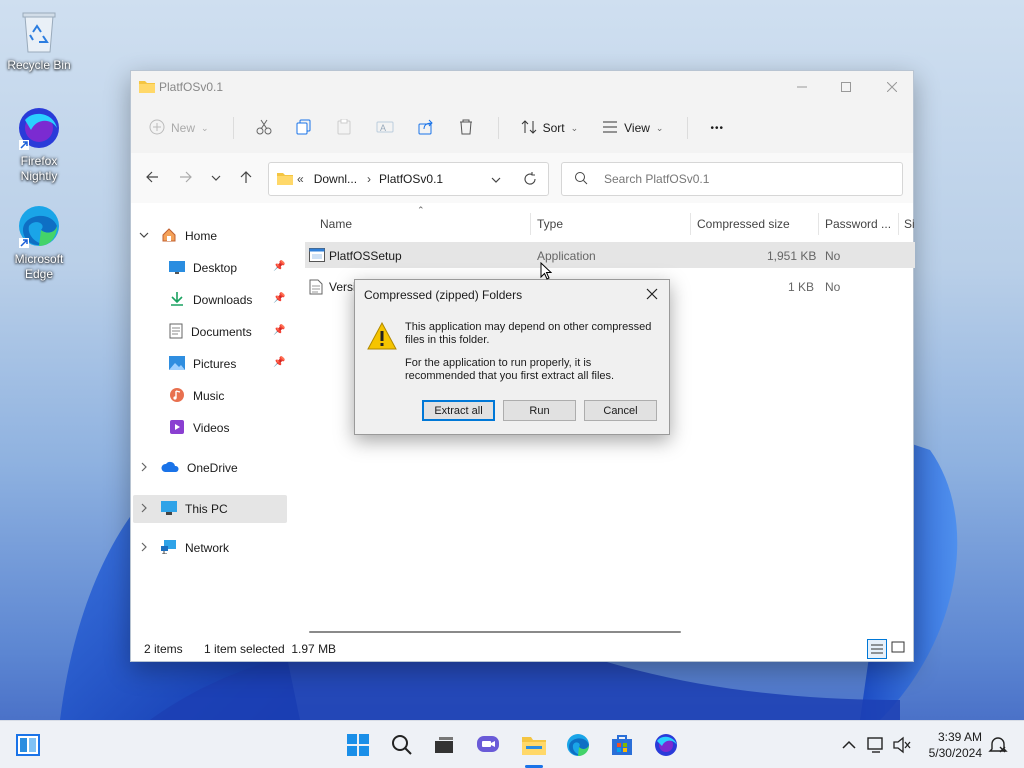 The image size is (1024, 768). Describe the element at coordinates (530, 180) in the screenshot. I see `refresh-icon` at that location.